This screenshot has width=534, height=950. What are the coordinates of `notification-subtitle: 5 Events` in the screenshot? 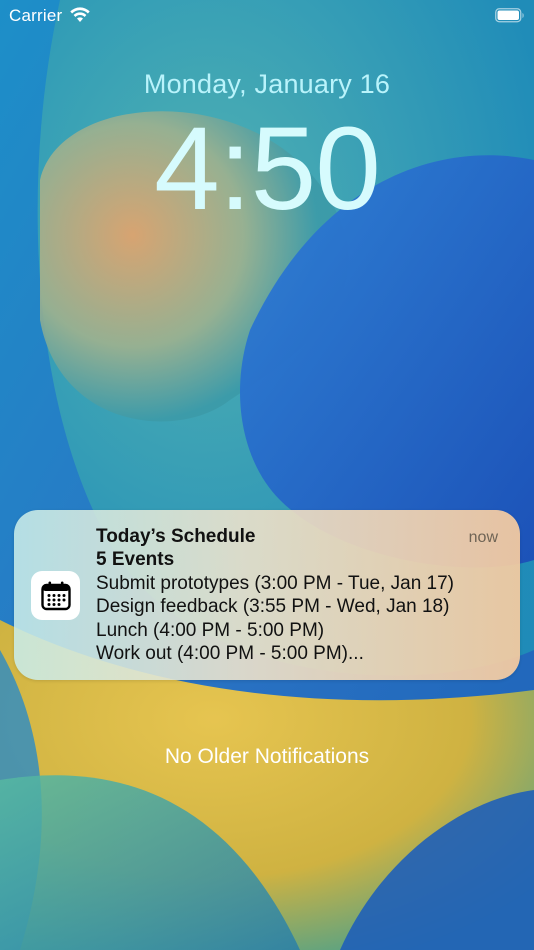 It's located at (135, 559).